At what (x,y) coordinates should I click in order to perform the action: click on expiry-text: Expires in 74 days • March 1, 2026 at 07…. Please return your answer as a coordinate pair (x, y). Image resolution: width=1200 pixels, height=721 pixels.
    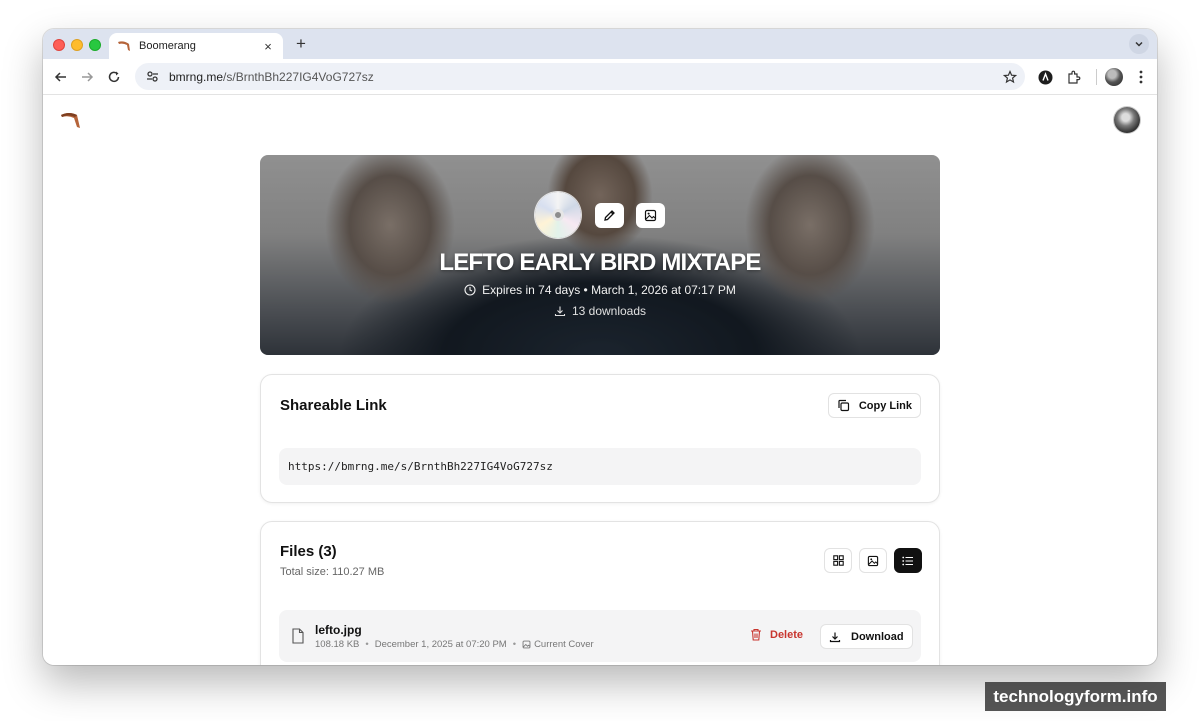
    Looking at the image, I should click on (609, 290).